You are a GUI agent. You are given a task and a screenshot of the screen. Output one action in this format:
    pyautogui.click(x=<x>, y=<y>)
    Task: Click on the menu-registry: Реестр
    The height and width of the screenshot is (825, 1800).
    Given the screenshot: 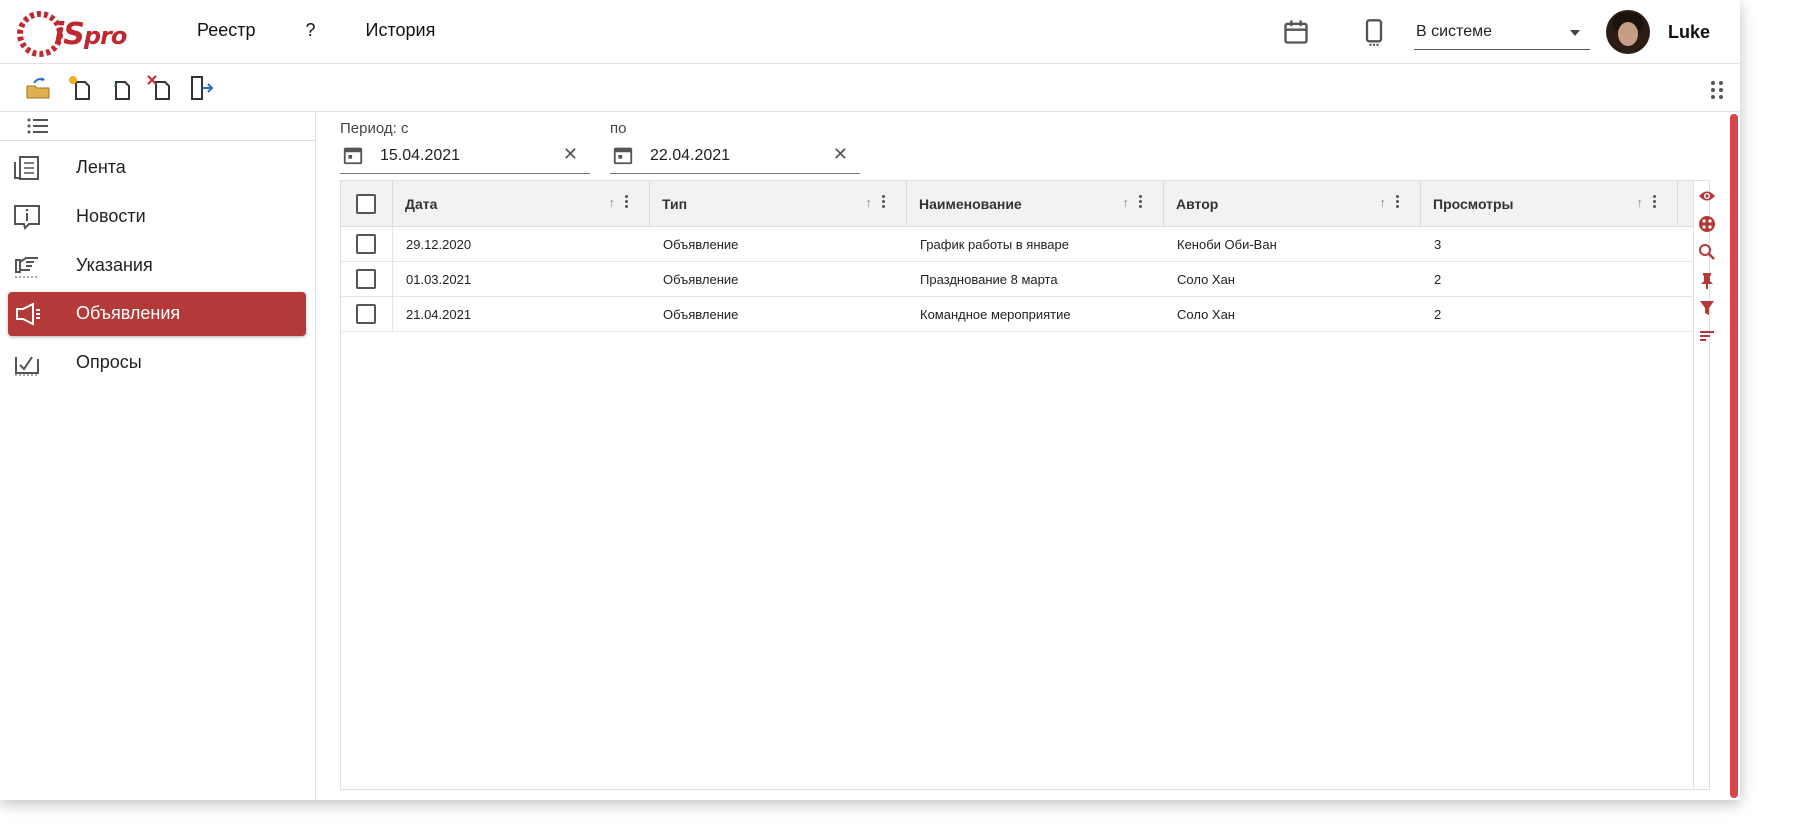 What is the action you would take?
    pyautogui.click(x=226, y=30)
    